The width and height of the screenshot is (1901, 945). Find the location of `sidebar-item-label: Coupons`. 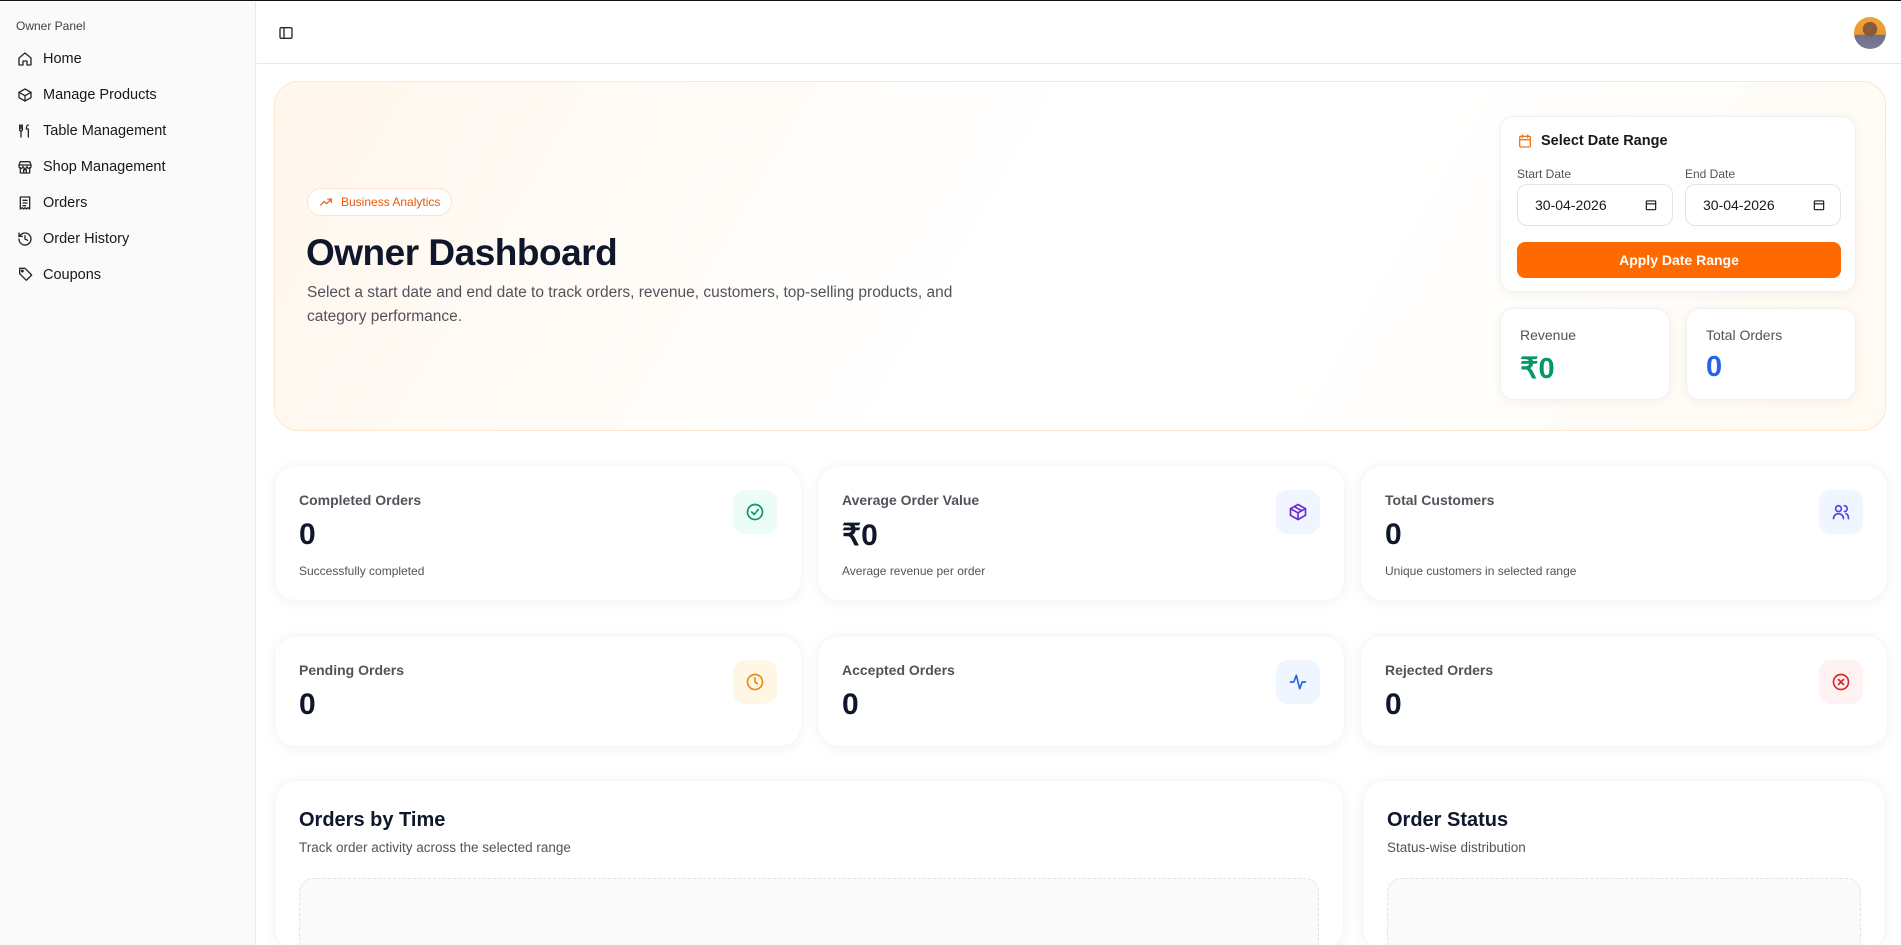

sidebar-item-label: Coupons is located at coordinates (72, 275).